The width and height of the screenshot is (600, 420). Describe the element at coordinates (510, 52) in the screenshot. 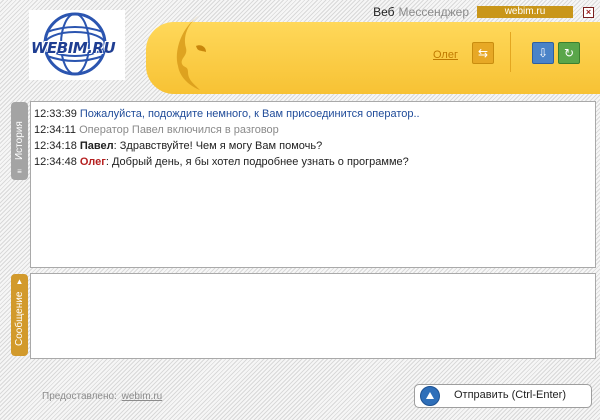

I see `header-divider` at that location.